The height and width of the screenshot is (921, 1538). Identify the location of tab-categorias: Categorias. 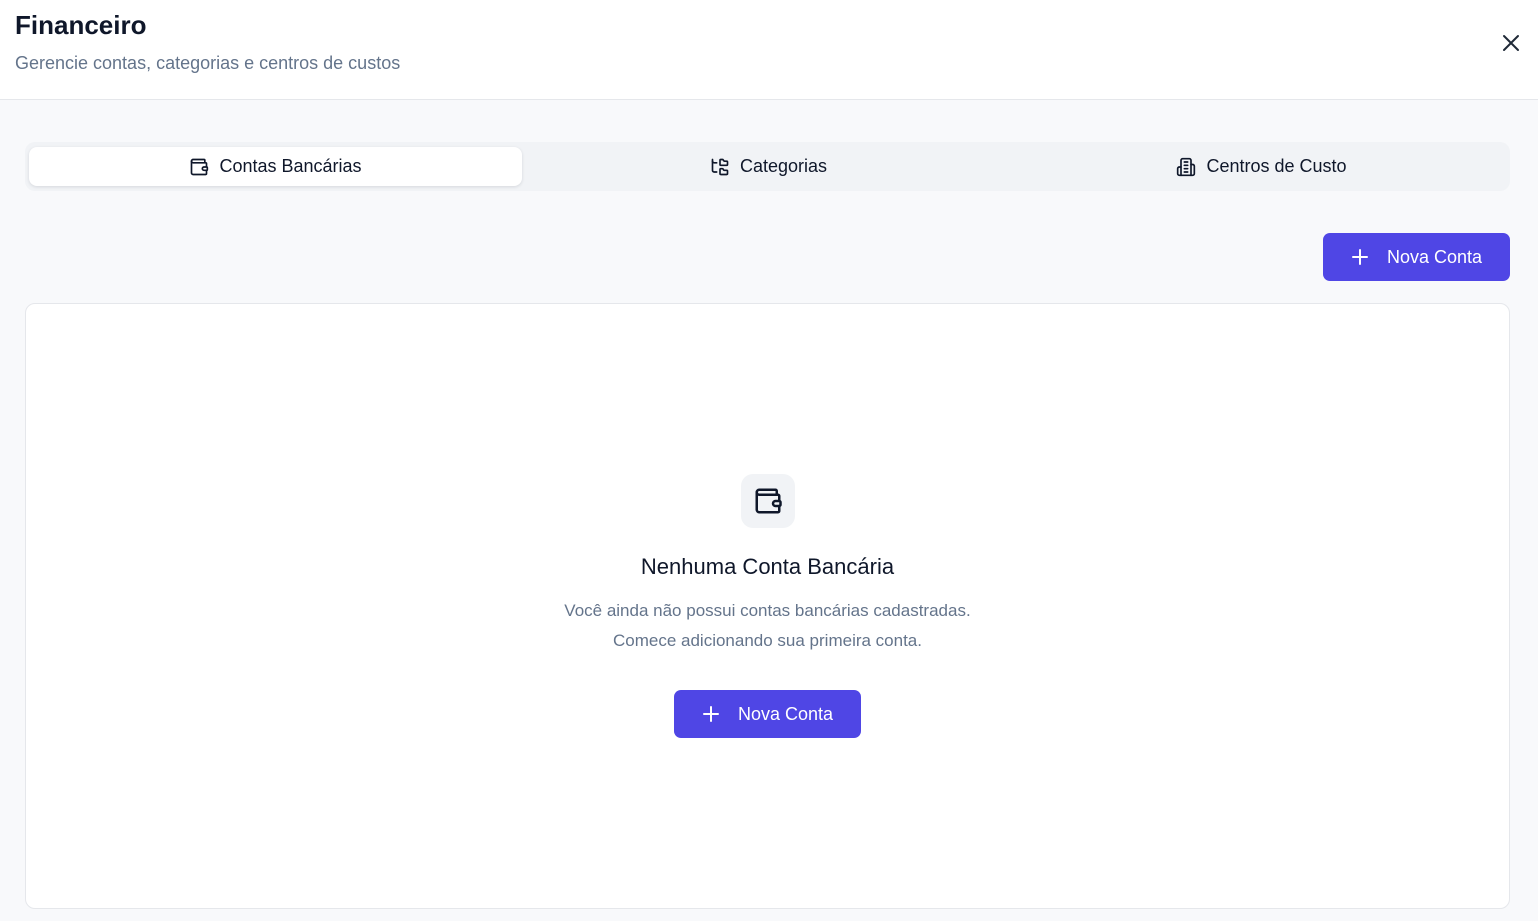
(768, 166).